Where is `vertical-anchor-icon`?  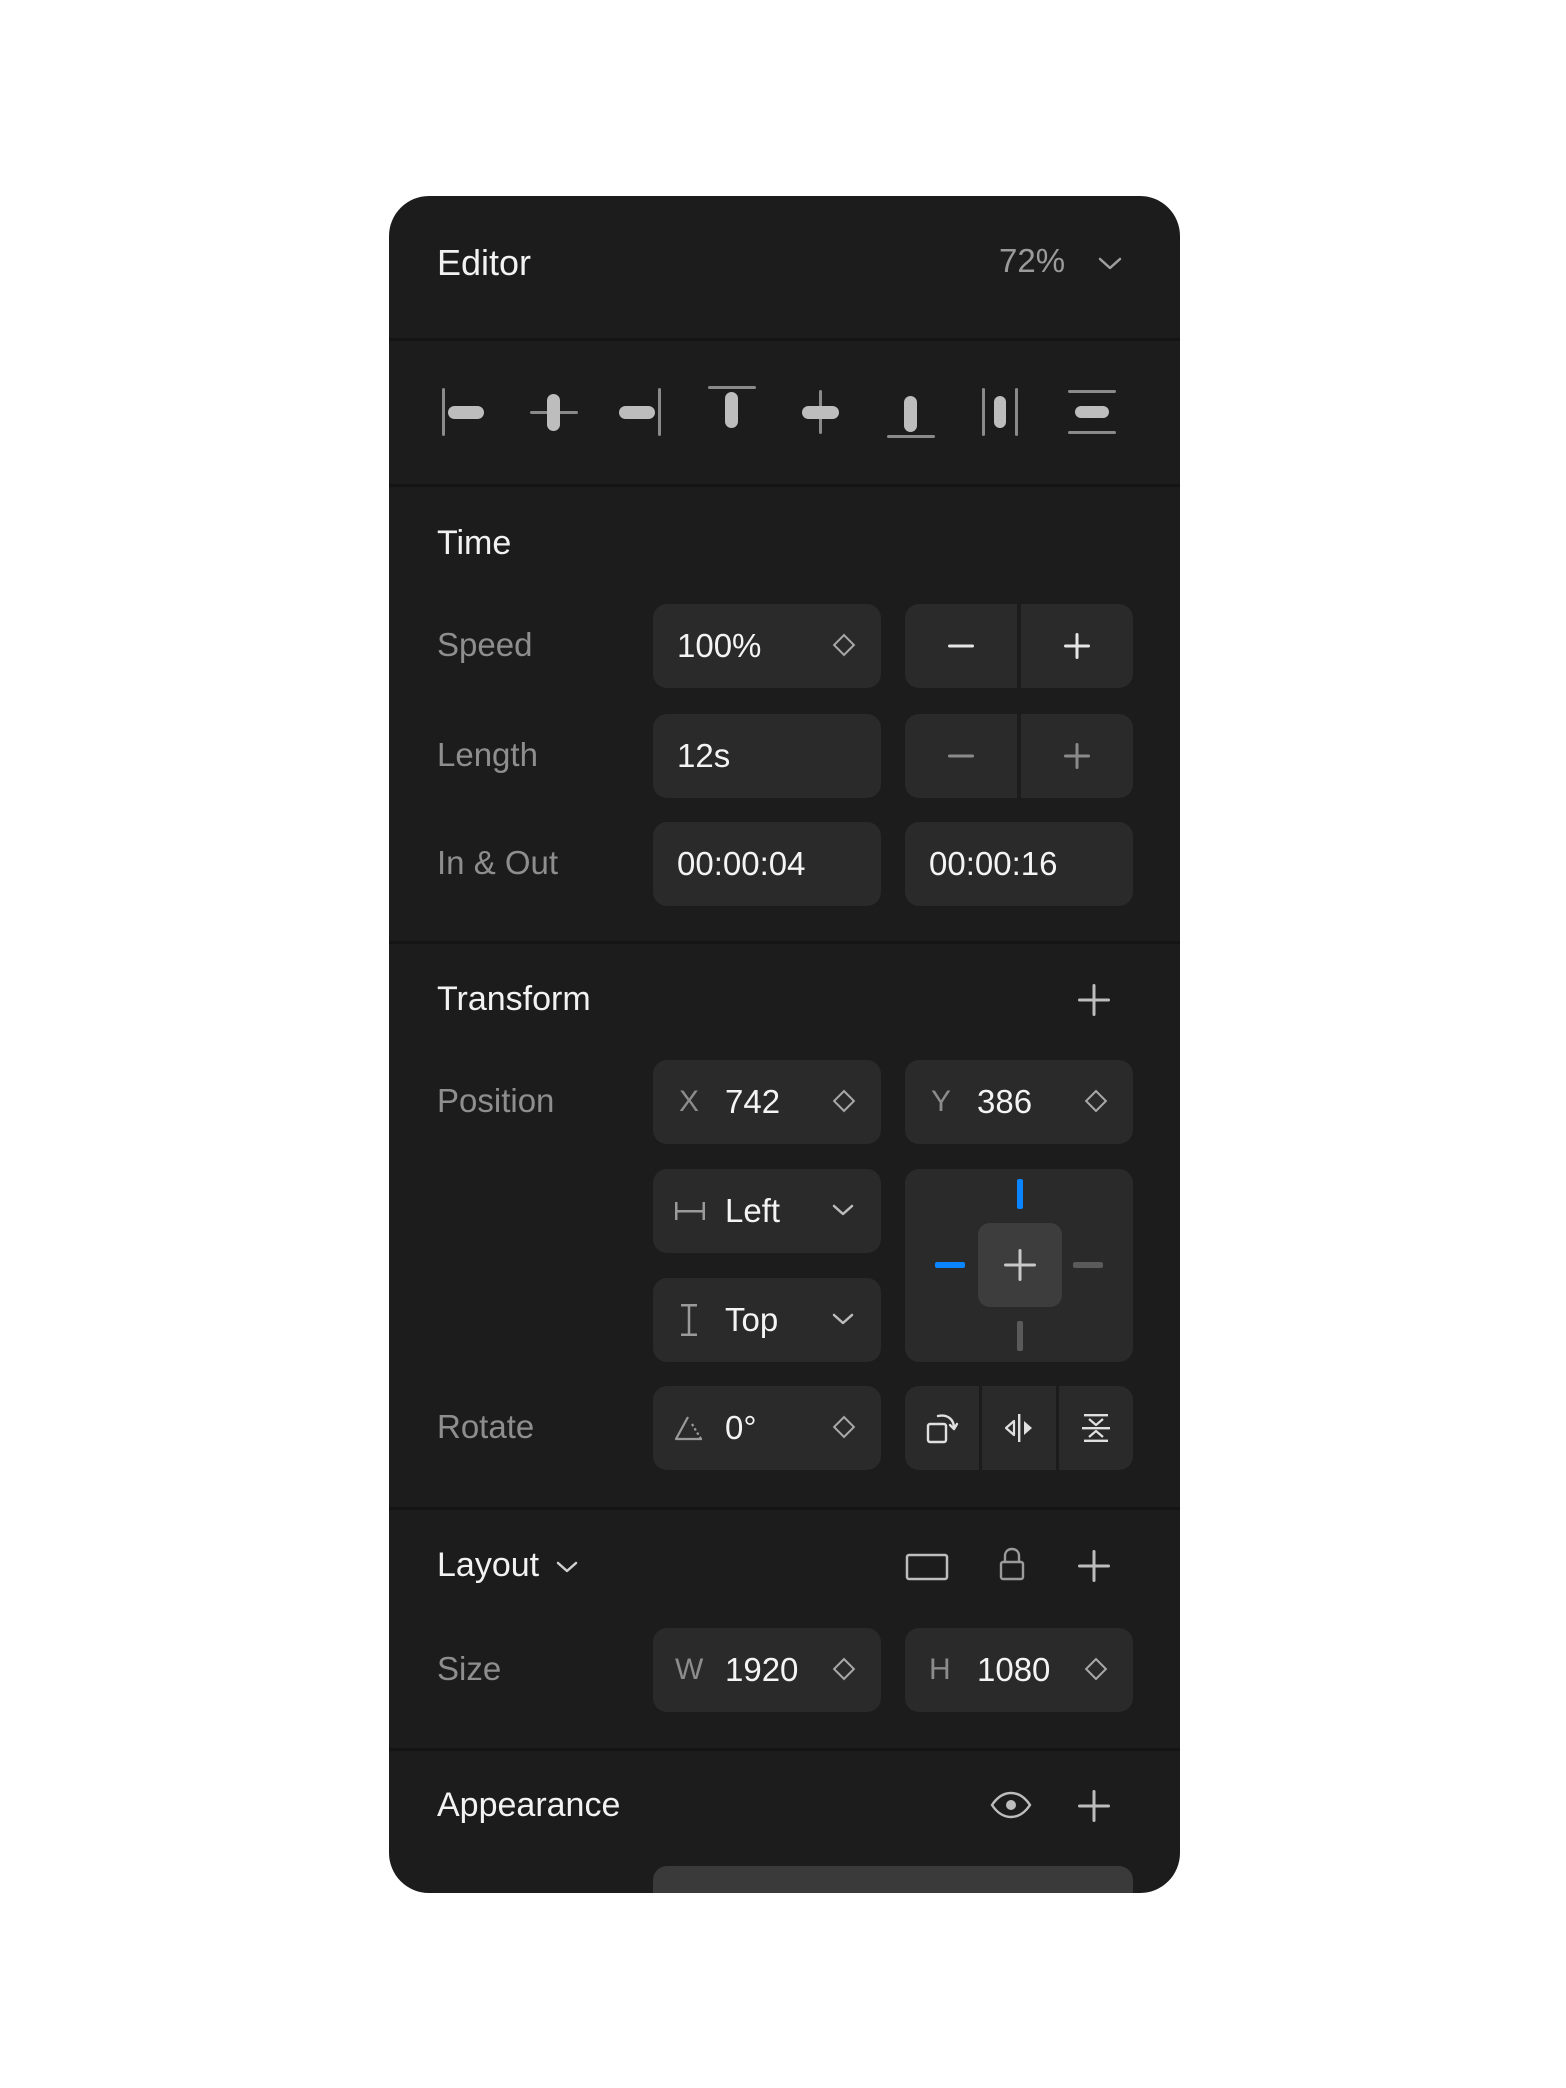 vertical-anchor-icon is located at coordinates (689, 1320).